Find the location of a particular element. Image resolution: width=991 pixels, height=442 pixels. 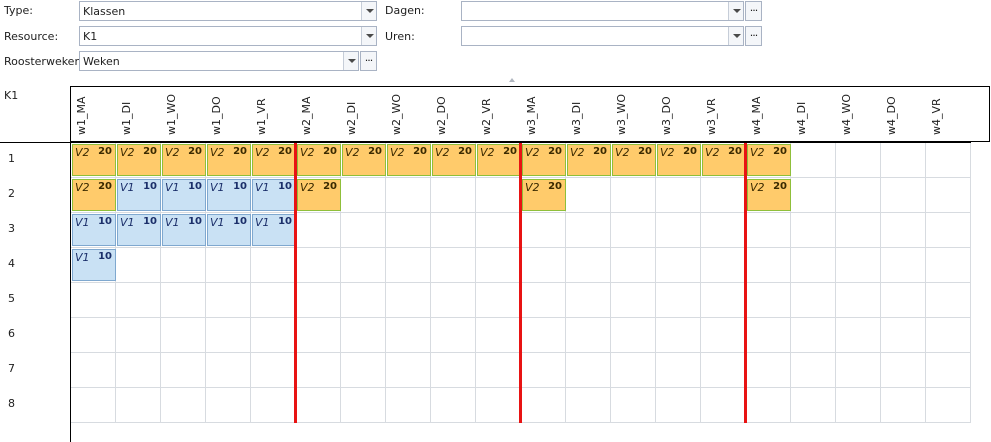

column-header-w4_ma: w4_MA is located at coordinates (768, 114).